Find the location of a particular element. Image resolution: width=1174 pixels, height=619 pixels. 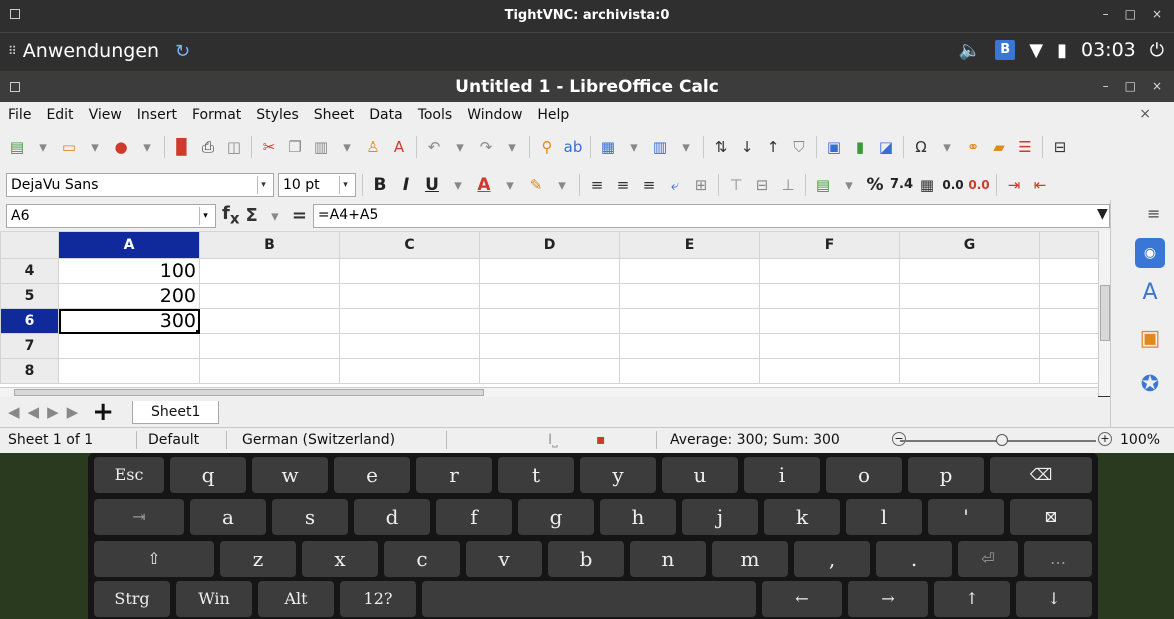

wifi-icon: ▼ is located at coordinates (1036, 50).